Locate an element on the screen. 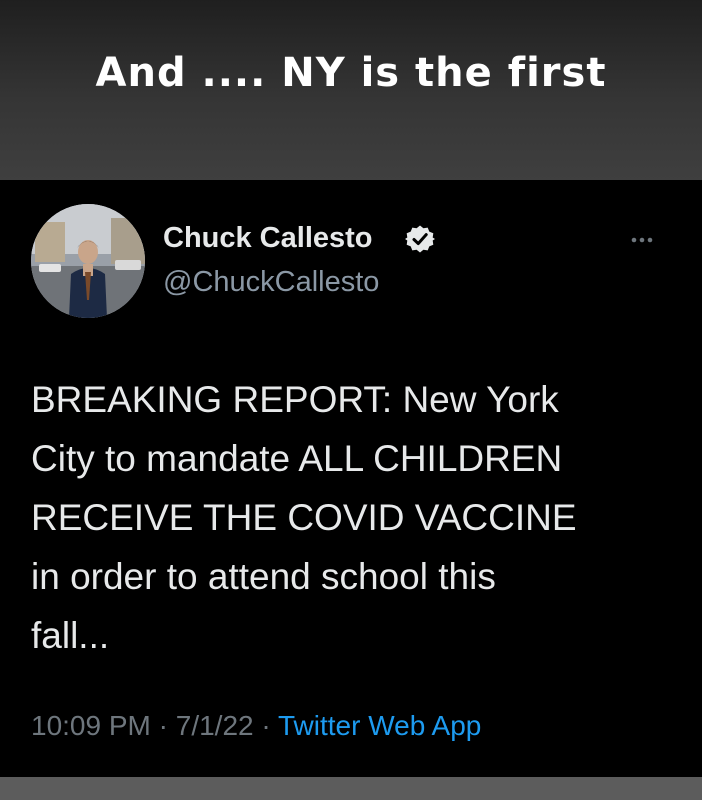  author-name: Chuck Callesto is located at coordinates (268, 238).